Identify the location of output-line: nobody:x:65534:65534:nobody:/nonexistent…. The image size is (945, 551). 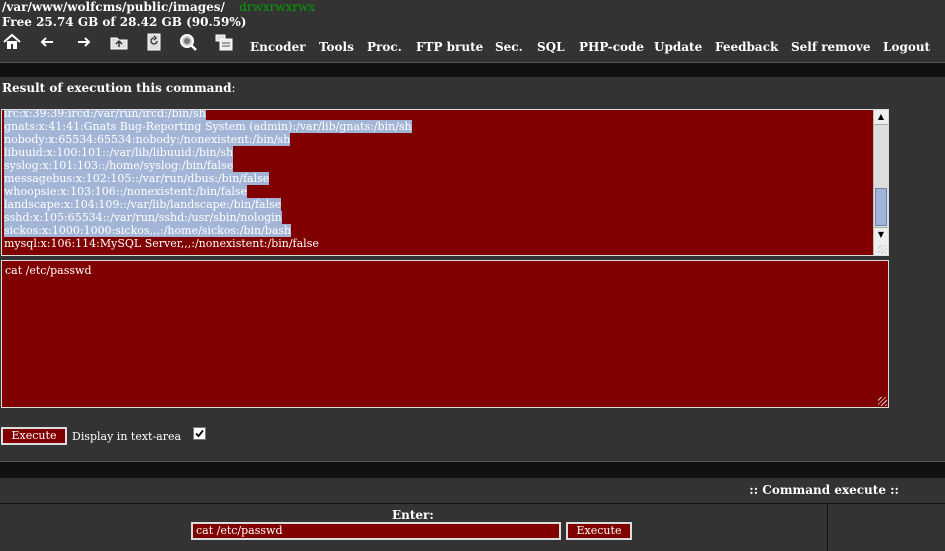
(208, 139).